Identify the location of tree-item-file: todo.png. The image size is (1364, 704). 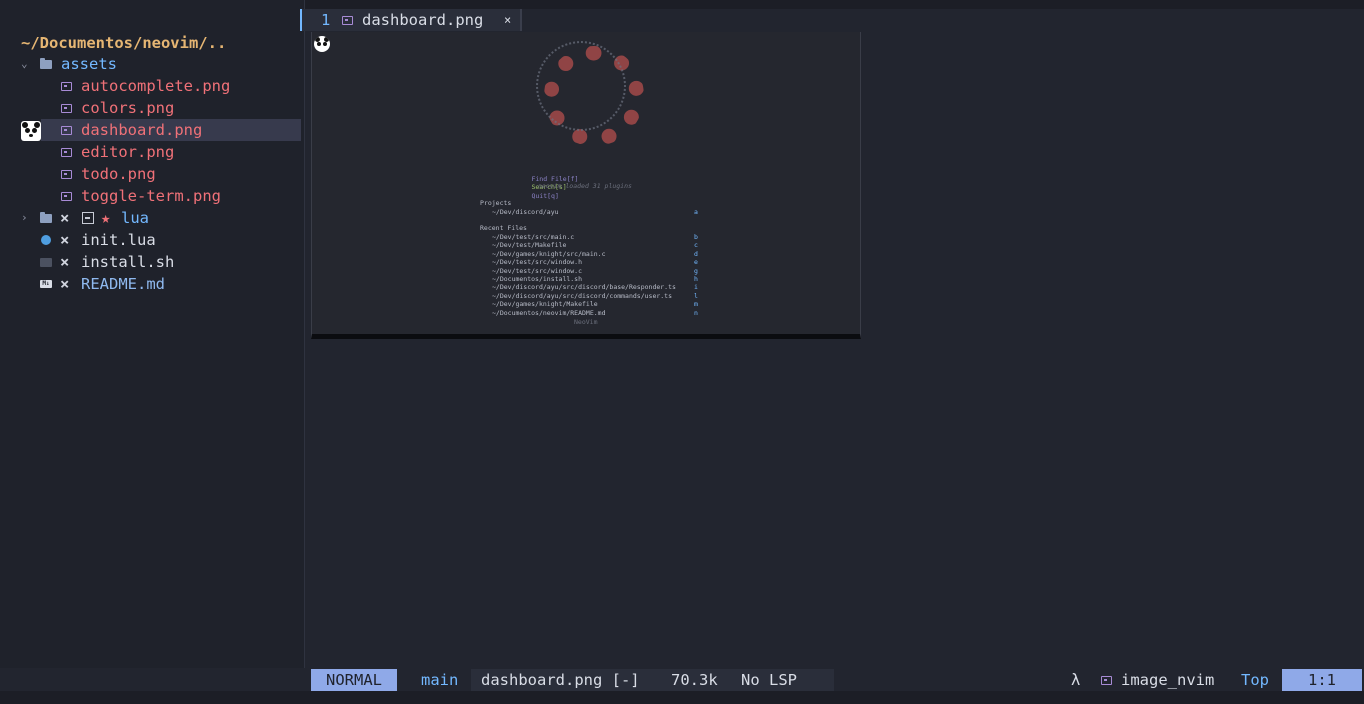
(150, 174).